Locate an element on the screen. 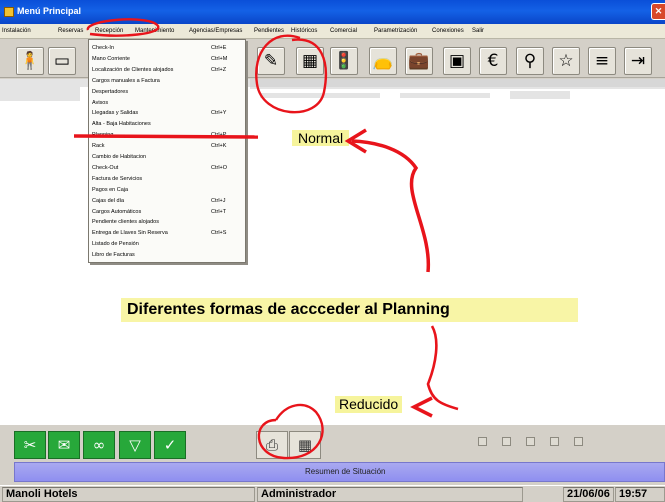  menu-item-label: Rack is located at coordinates (98, 146).